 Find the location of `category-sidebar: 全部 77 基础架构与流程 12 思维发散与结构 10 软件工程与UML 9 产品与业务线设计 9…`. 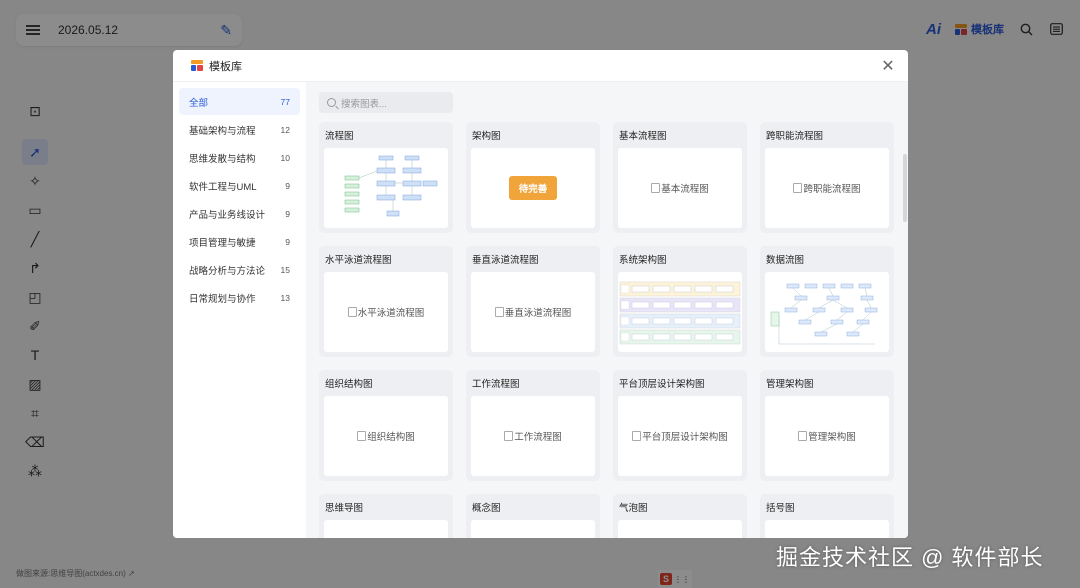

category-sidebar: 全部 77 基础架构与流程 12 思维发散与结构 10 软件工程与UML 9 产品与业务线设计 9… is located at coordinates (239, 310).